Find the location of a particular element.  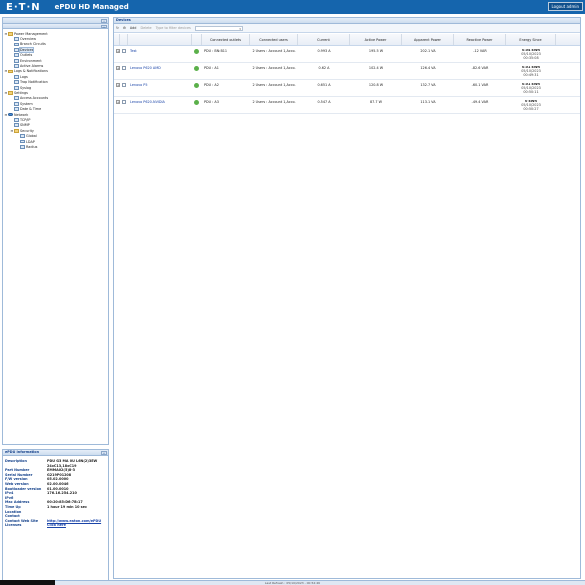

header-reactive-power: Reactive Power is located at coordinates (480, 39).